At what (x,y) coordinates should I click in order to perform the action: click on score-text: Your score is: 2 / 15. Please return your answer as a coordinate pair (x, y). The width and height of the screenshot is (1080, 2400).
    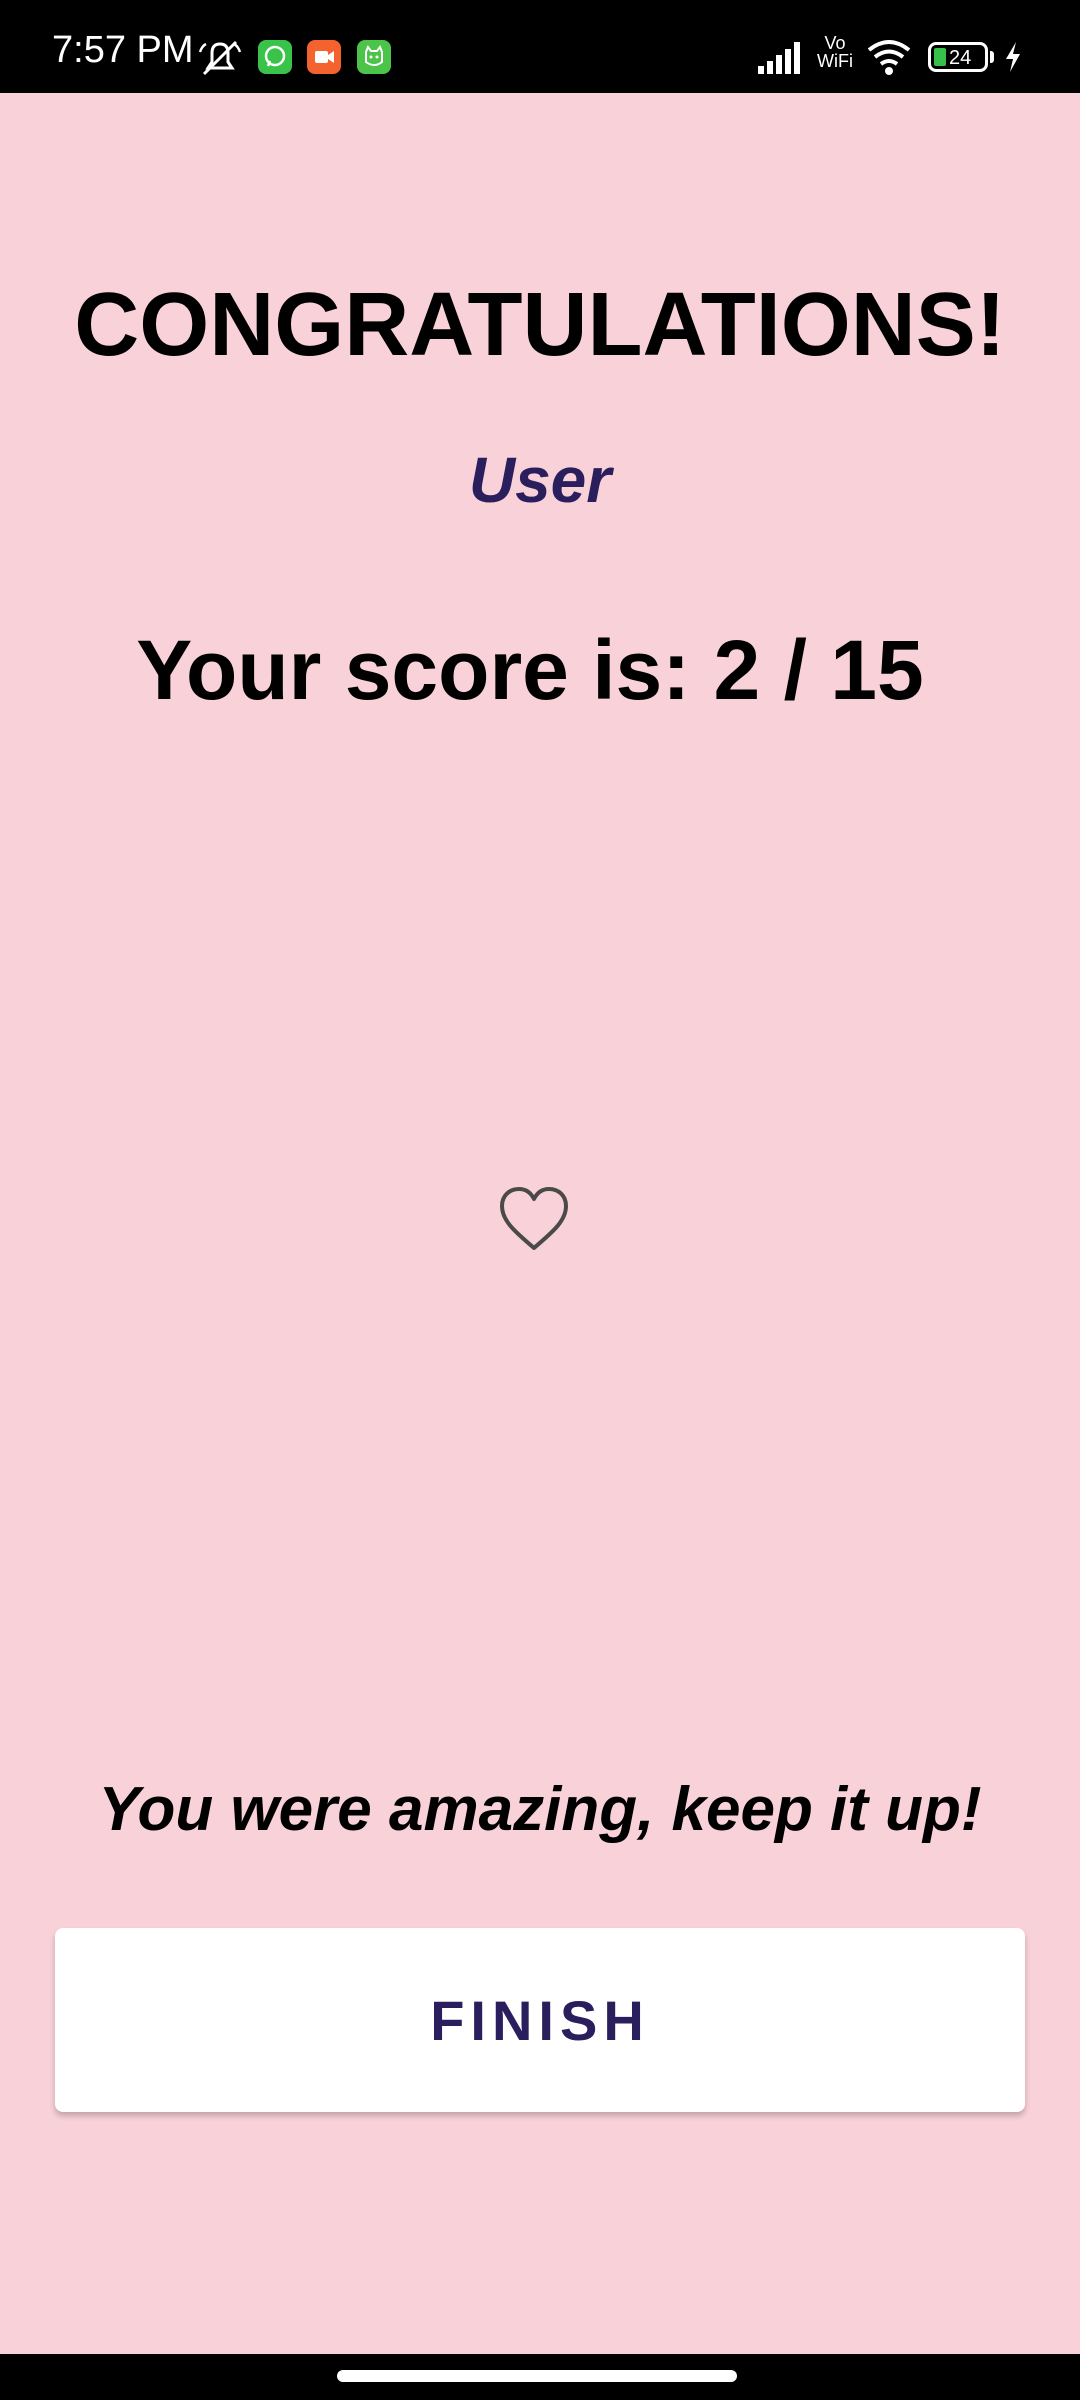
    Looking at the image, I should click on (530, 670).